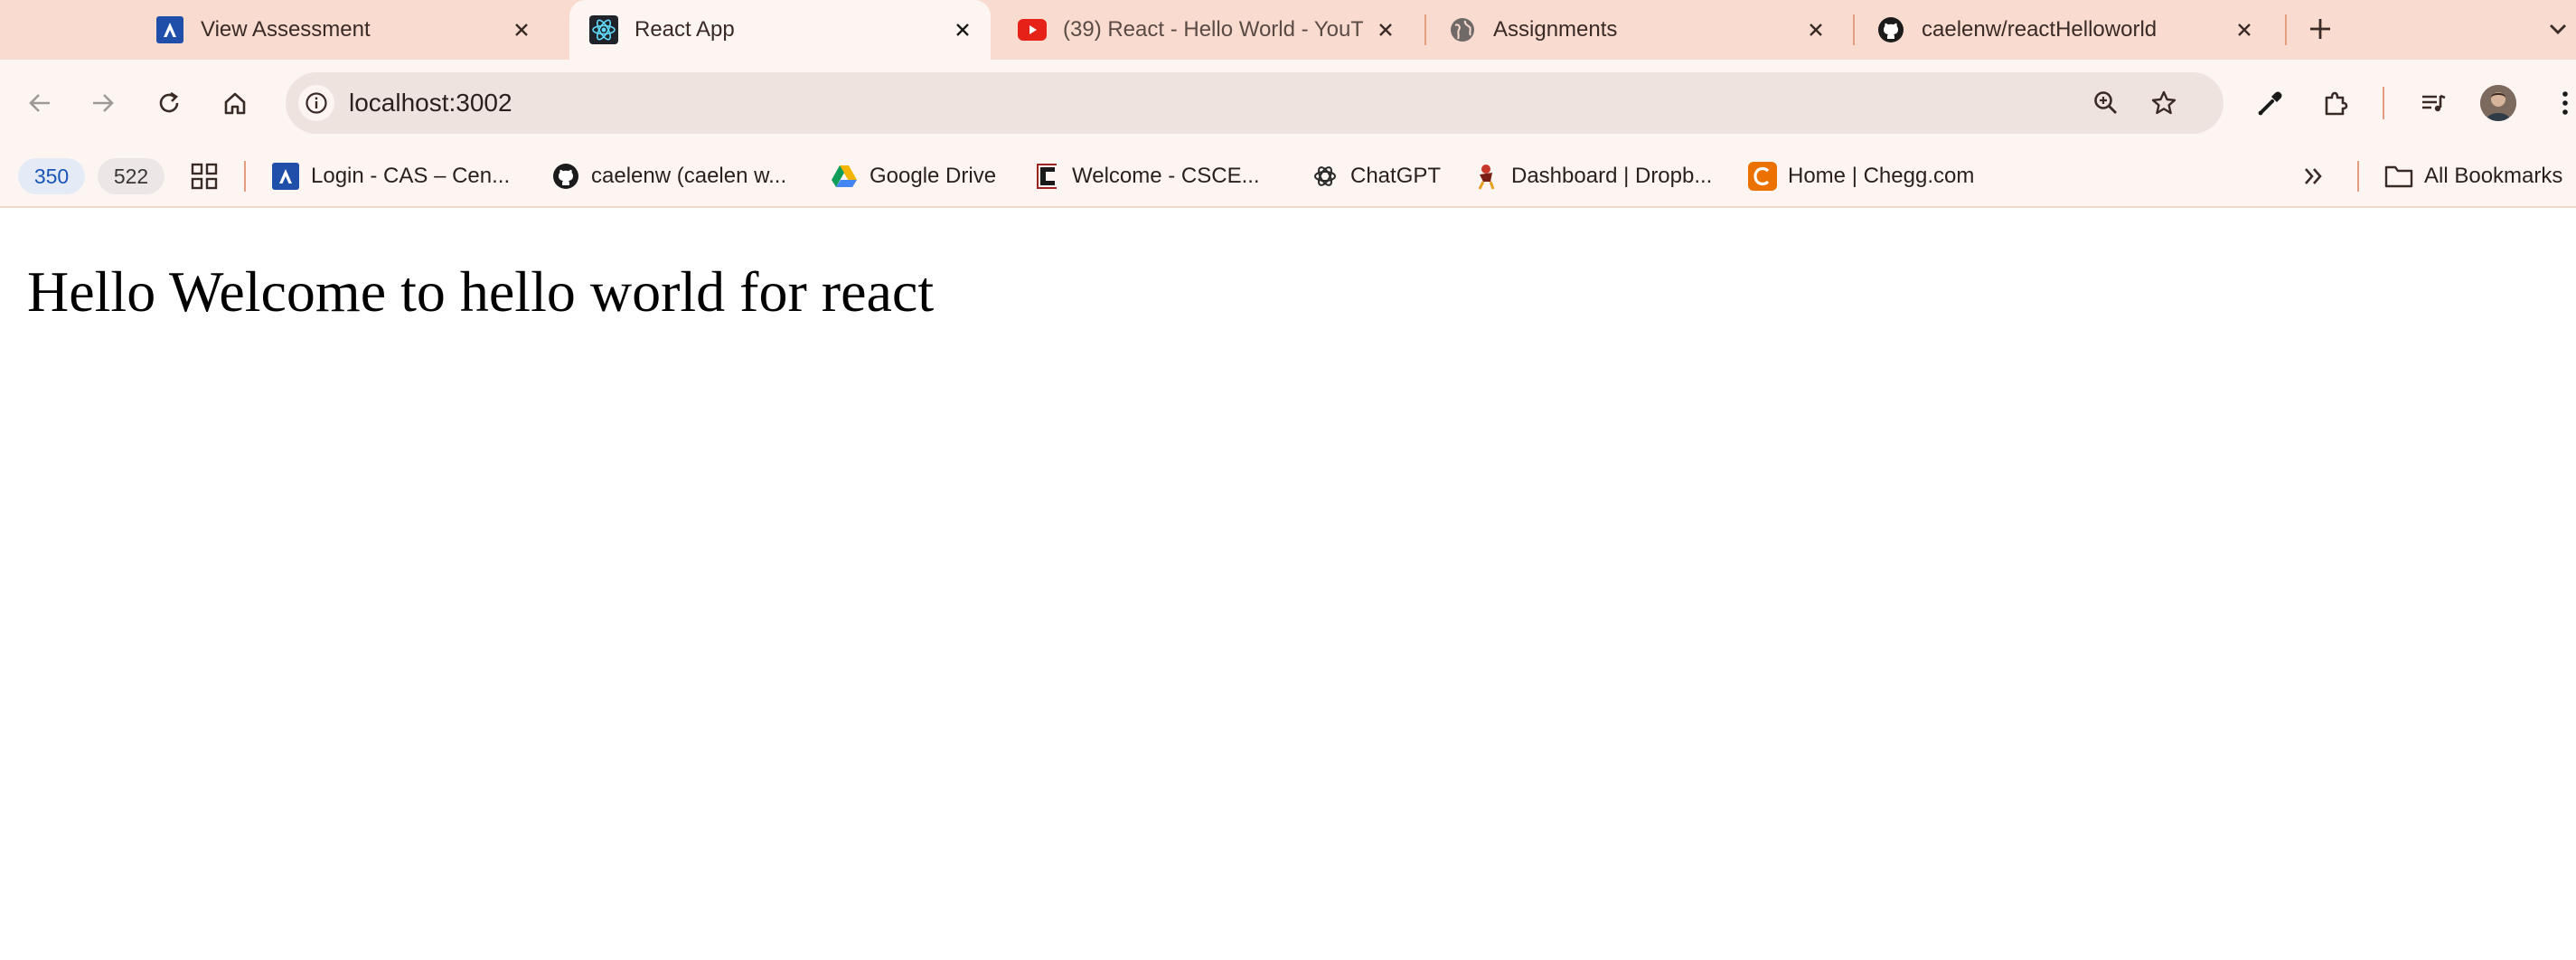 The width and height of the screenshot is (2576, 960). I want to click on forward-button, so click(103, 103).